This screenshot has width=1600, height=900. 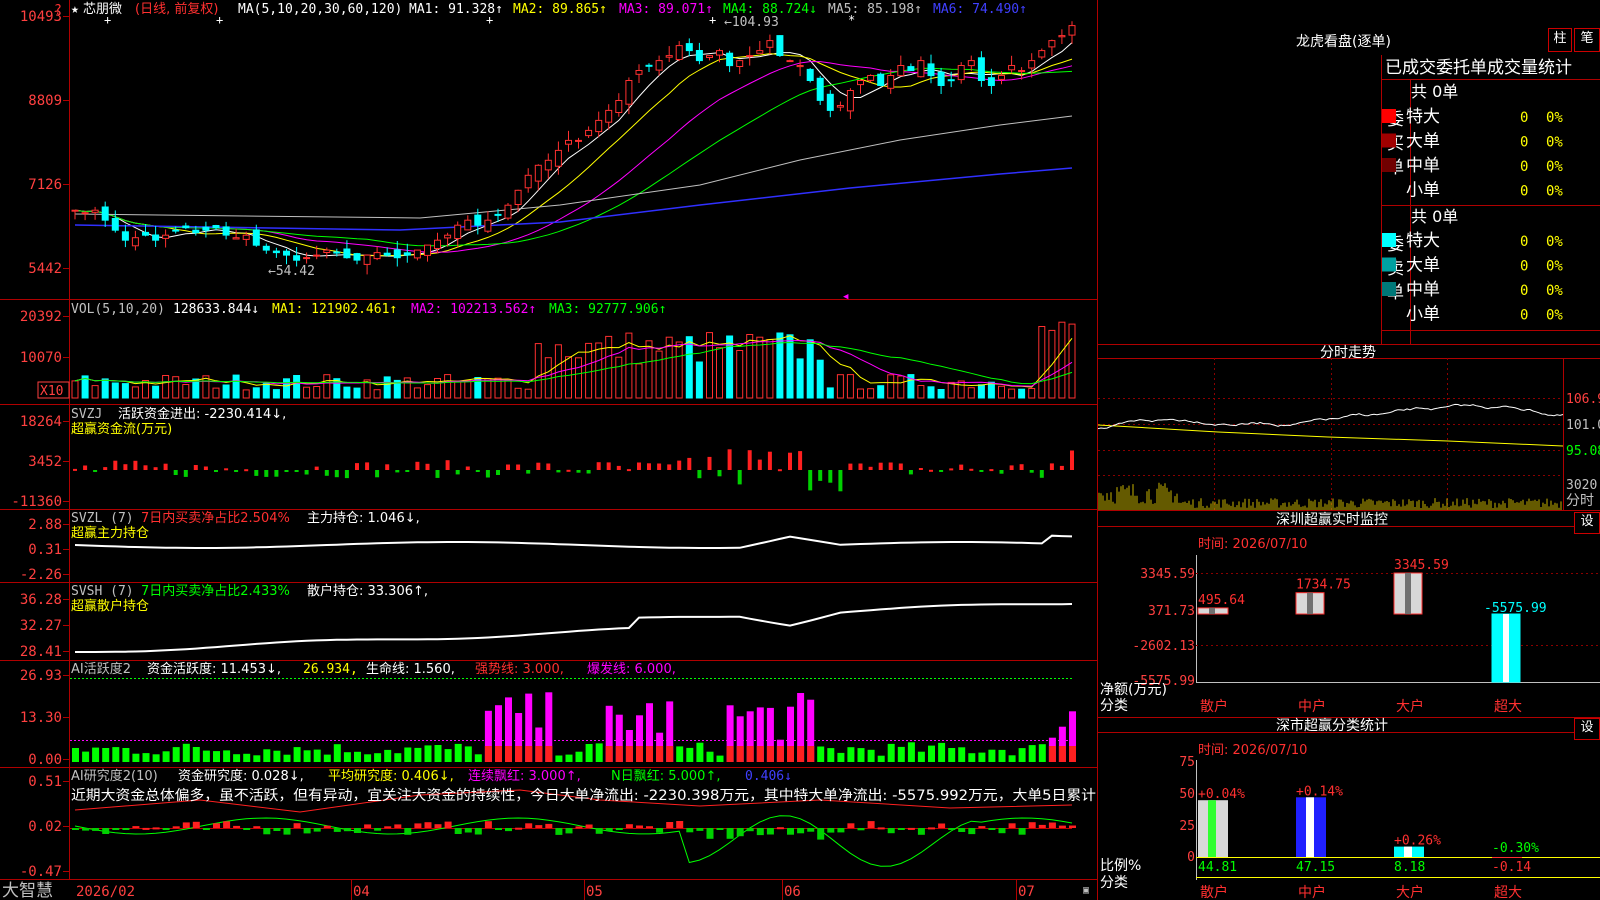 I want to click on lock-icon: ▣, so click(x=1086, y=890).